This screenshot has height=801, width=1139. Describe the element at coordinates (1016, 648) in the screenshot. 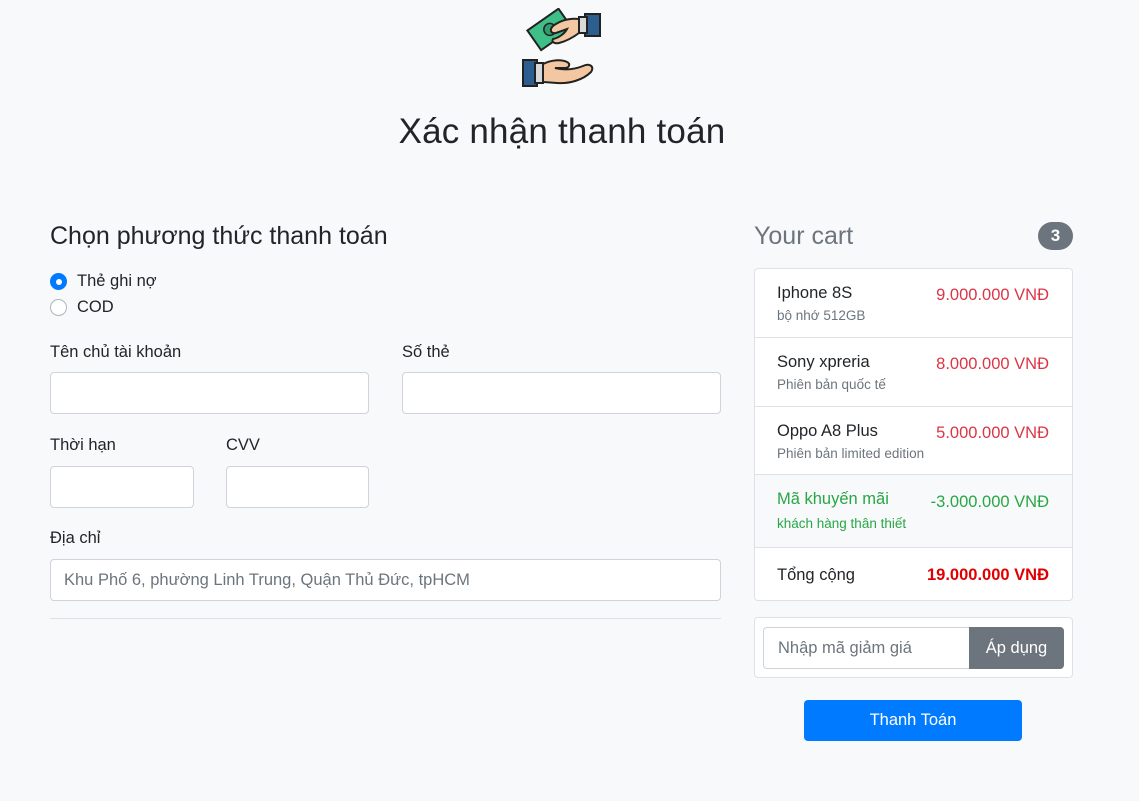

I see `apply-coupon-button: Áp dụng` at that location.